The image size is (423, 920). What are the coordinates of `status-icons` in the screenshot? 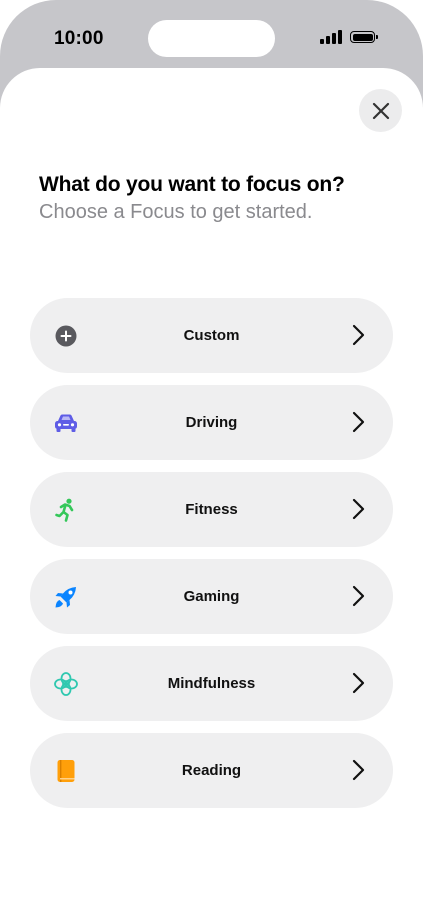 It's located at (349, 37).